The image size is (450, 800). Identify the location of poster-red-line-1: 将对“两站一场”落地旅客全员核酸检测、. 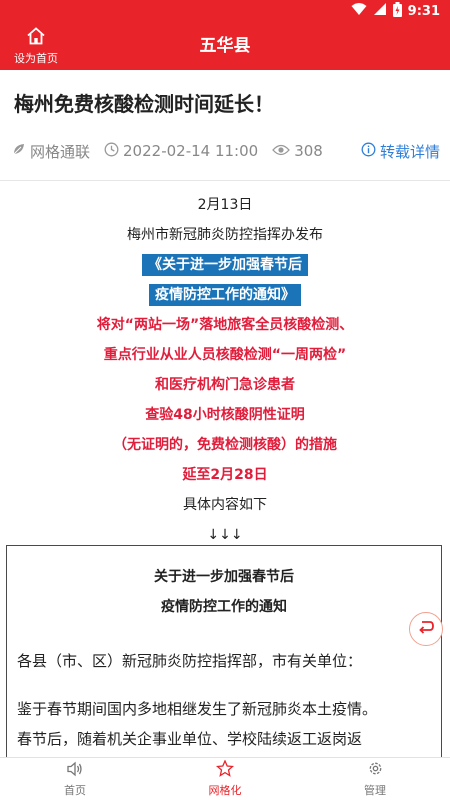
(225, 325).